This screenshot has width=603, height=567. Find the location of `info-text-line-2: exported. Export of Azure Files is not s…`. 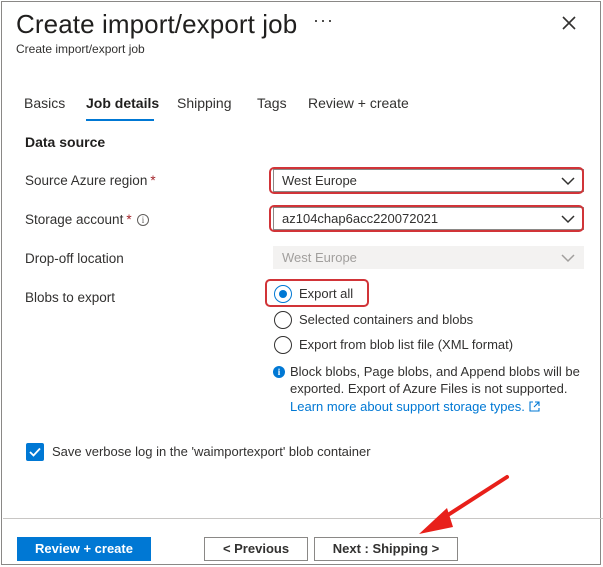

info-text-line-2: exported. Export of Azure Files is not s… is located at coordinates (429, 388).